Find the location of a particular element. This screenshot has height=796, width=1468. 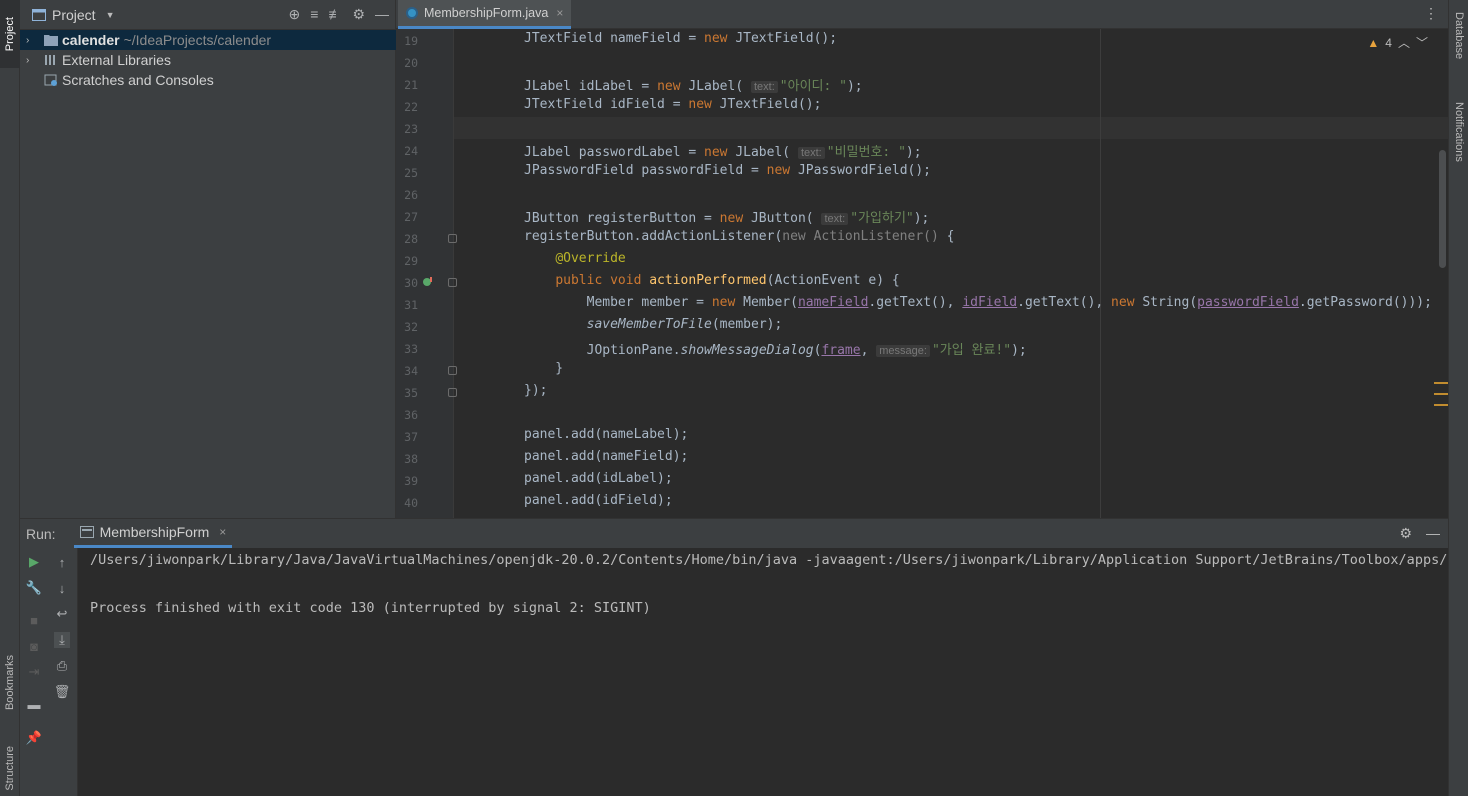

line-number: 36 is located at coordinates (411, 415).